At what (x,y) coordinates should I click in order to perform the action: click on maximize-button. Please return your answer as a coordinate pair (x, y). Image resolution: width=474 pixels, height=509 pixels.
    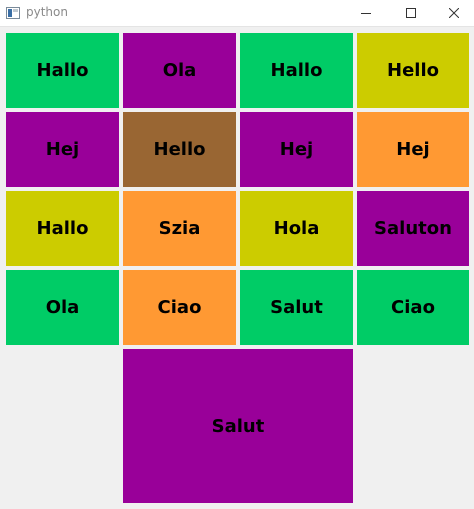
    Looking at the image, I should click on (410, 13).